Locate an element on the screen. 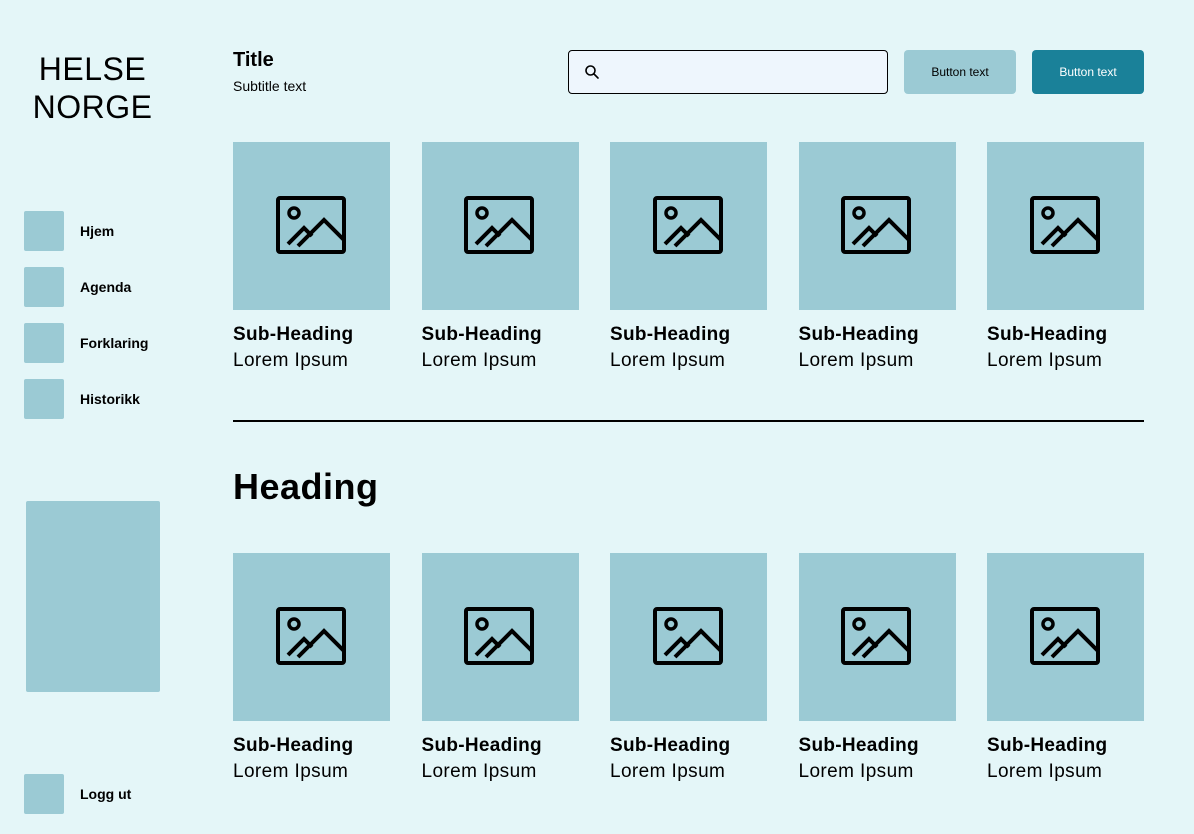 The width and height of the screenshot is (1194, 834). logo-line-1: HELSE is located at coordinates (92, 69).